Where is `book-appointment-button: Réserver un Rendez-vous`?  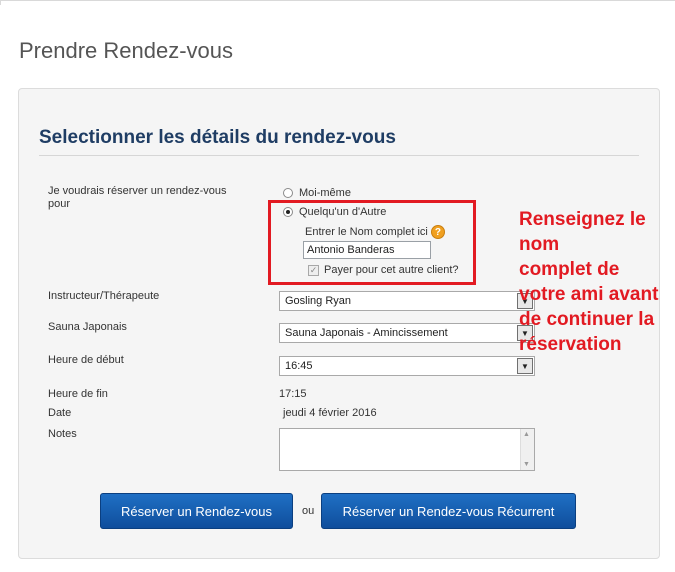 book-appointment-button: Réserver un Rendez-vous is located at coordinates (196, 511).